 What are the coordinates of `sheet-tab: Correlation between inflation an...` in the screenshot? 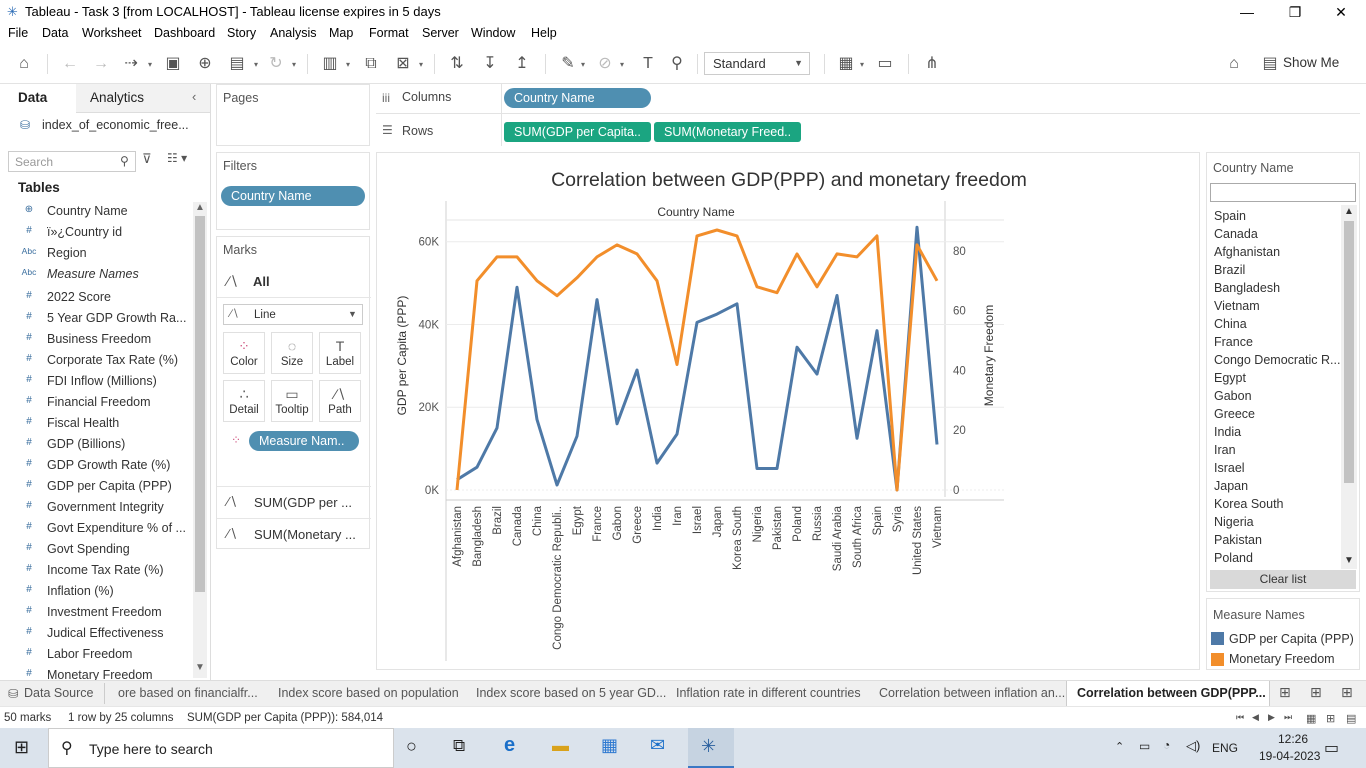 It's located at (972, 693).